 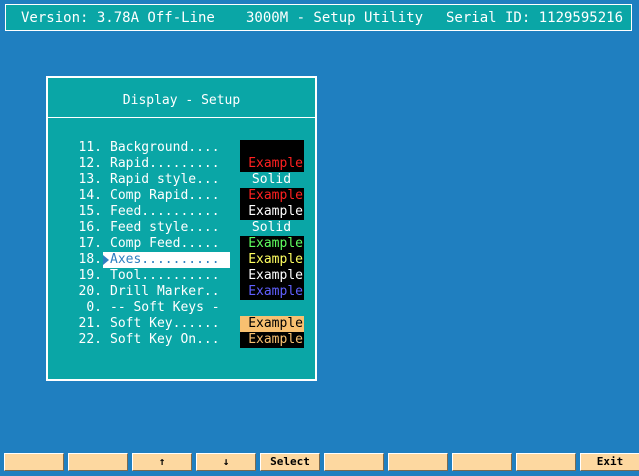 What do you see at coordinates (546, 462) in the screenshot?
I see `softkey-f9-button` at bounding box center [546, 462].